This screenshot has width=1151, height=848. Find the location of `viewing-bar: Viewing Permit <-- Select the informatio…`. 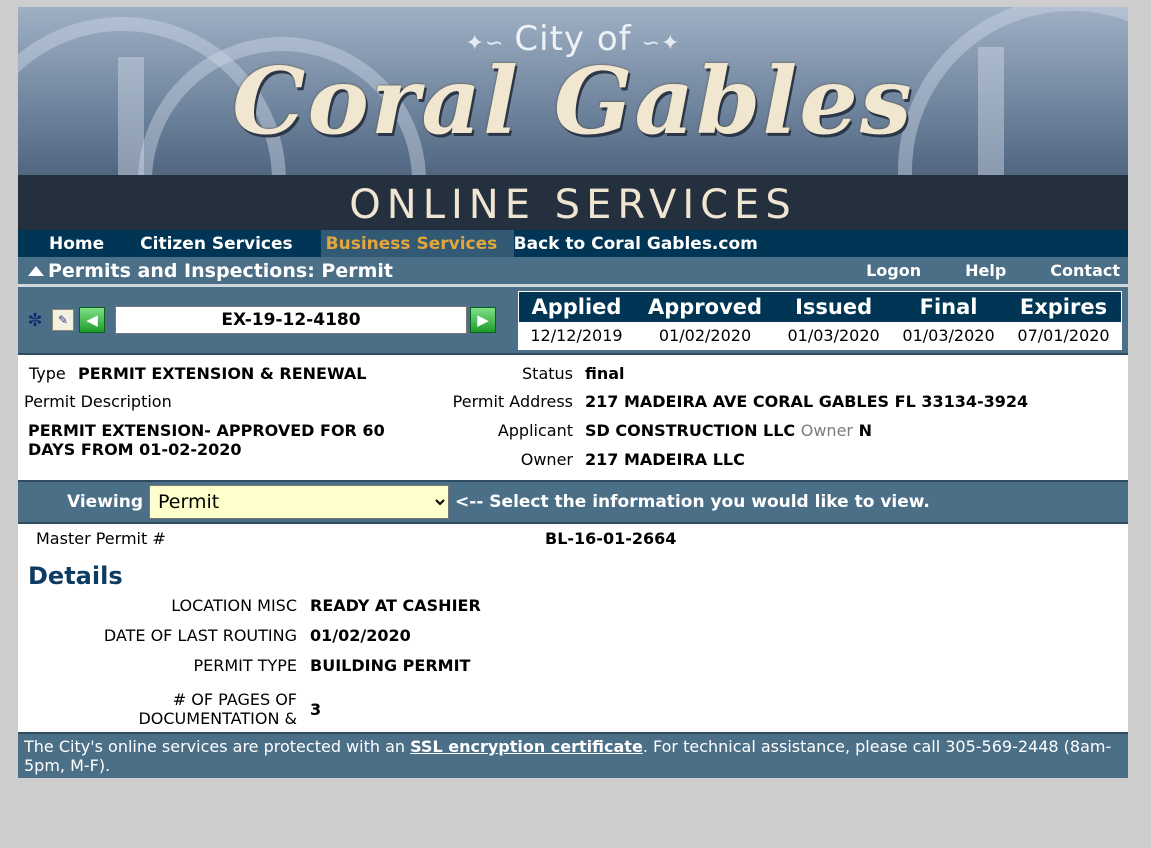

viewing-bar: Viewing Permit <-- Select the informatio… is located at coordinates (573, 502).